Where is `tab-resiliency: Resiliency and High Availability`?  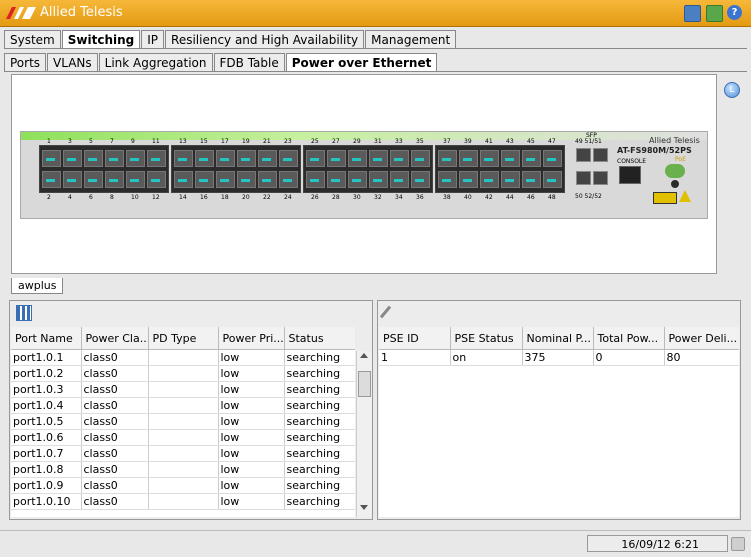
tab-resiliency: Resiliency and High Availability is located at coordinates (265, 39).